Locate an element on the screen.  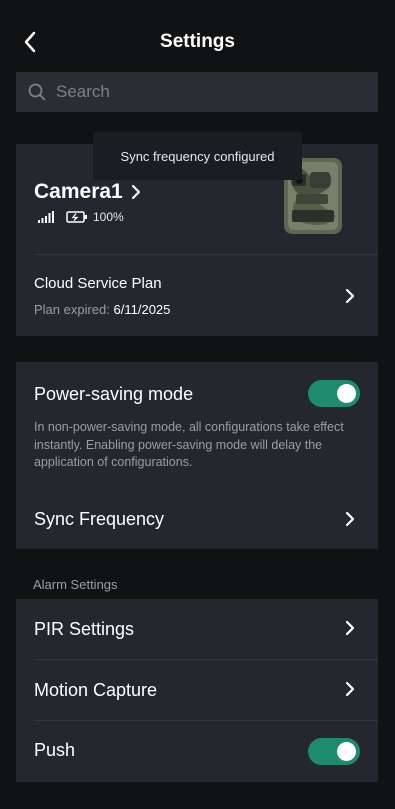
search-bar is located at coordinates (197, 92).